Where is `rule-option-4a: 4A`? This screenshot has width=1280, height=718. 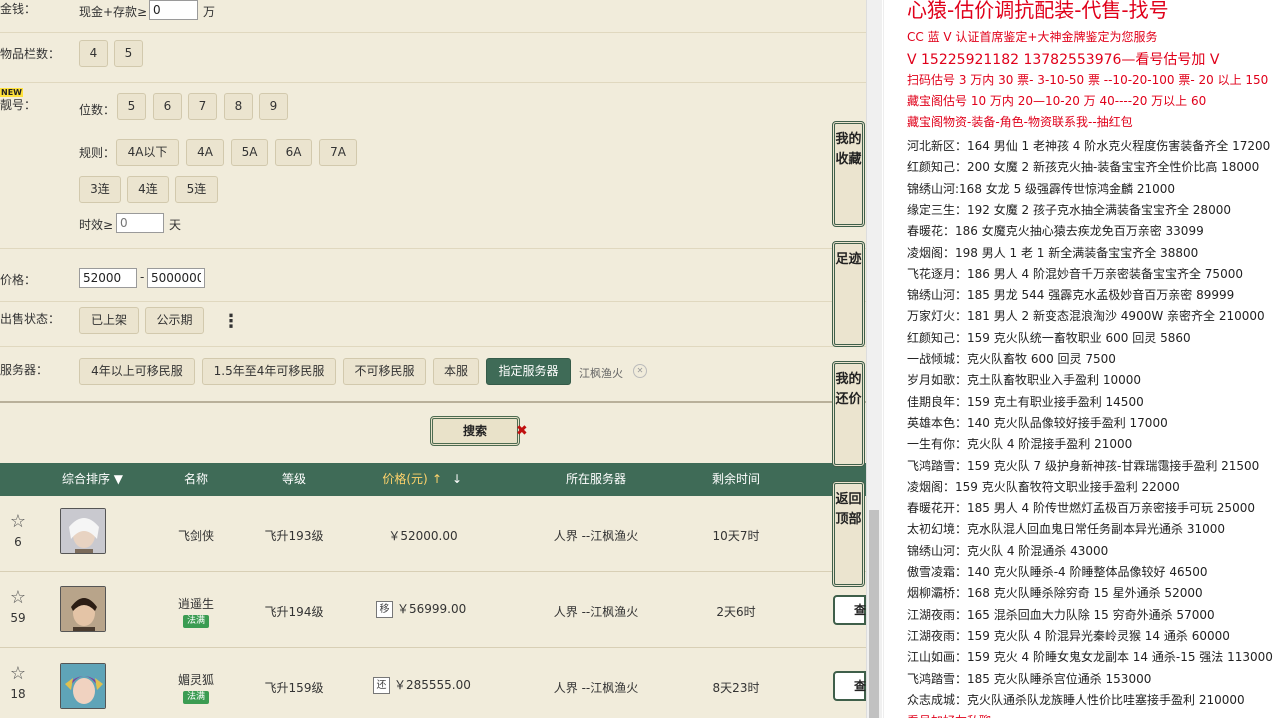 rule-option-4a: 4A is located at coordinates (205, 152).